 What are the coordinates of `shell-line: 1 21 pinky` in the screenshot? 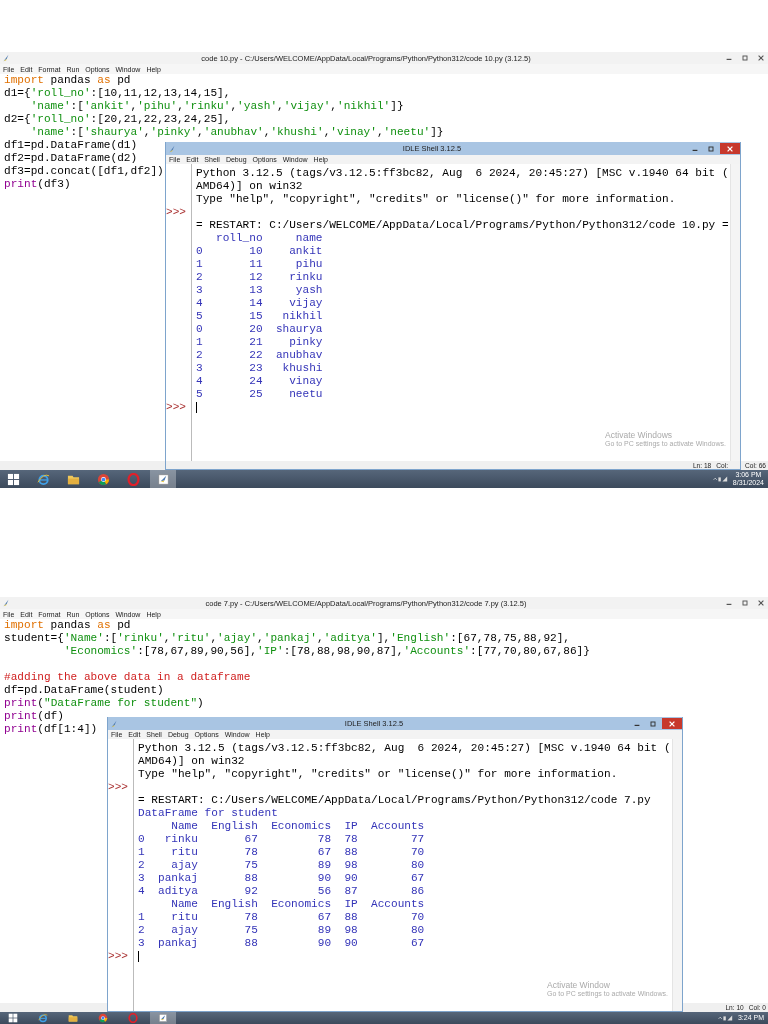 It's located at (259, 342).